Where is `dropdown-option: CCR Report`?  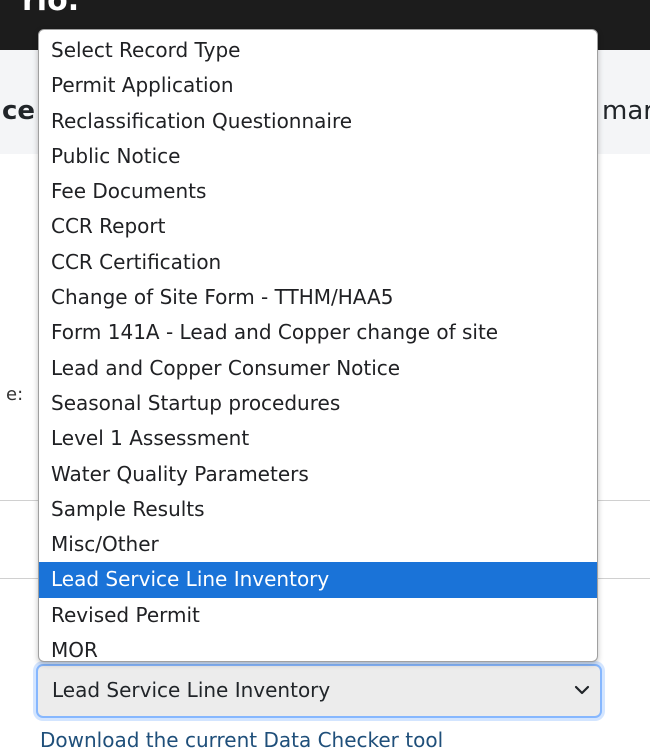 dropdown-option: CCR Report is located at coordinates (318, 226).